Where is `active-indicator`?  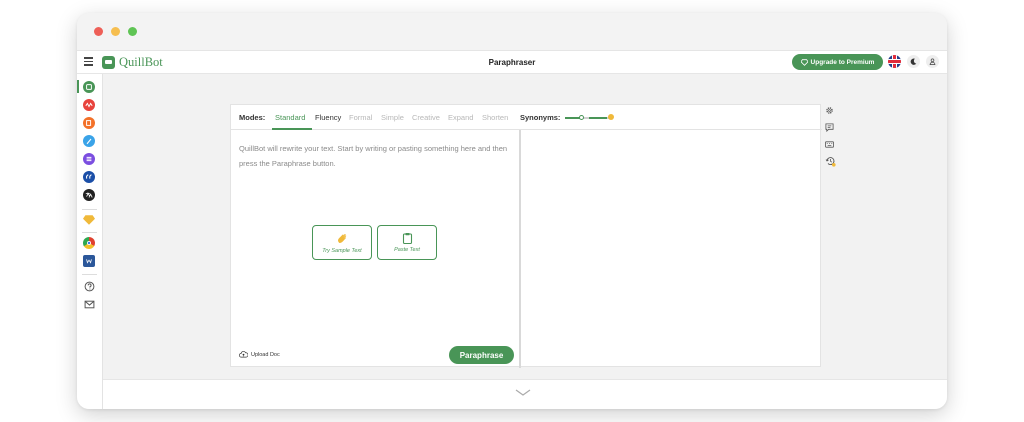
active-indicator is located at coordinates (78, 86).